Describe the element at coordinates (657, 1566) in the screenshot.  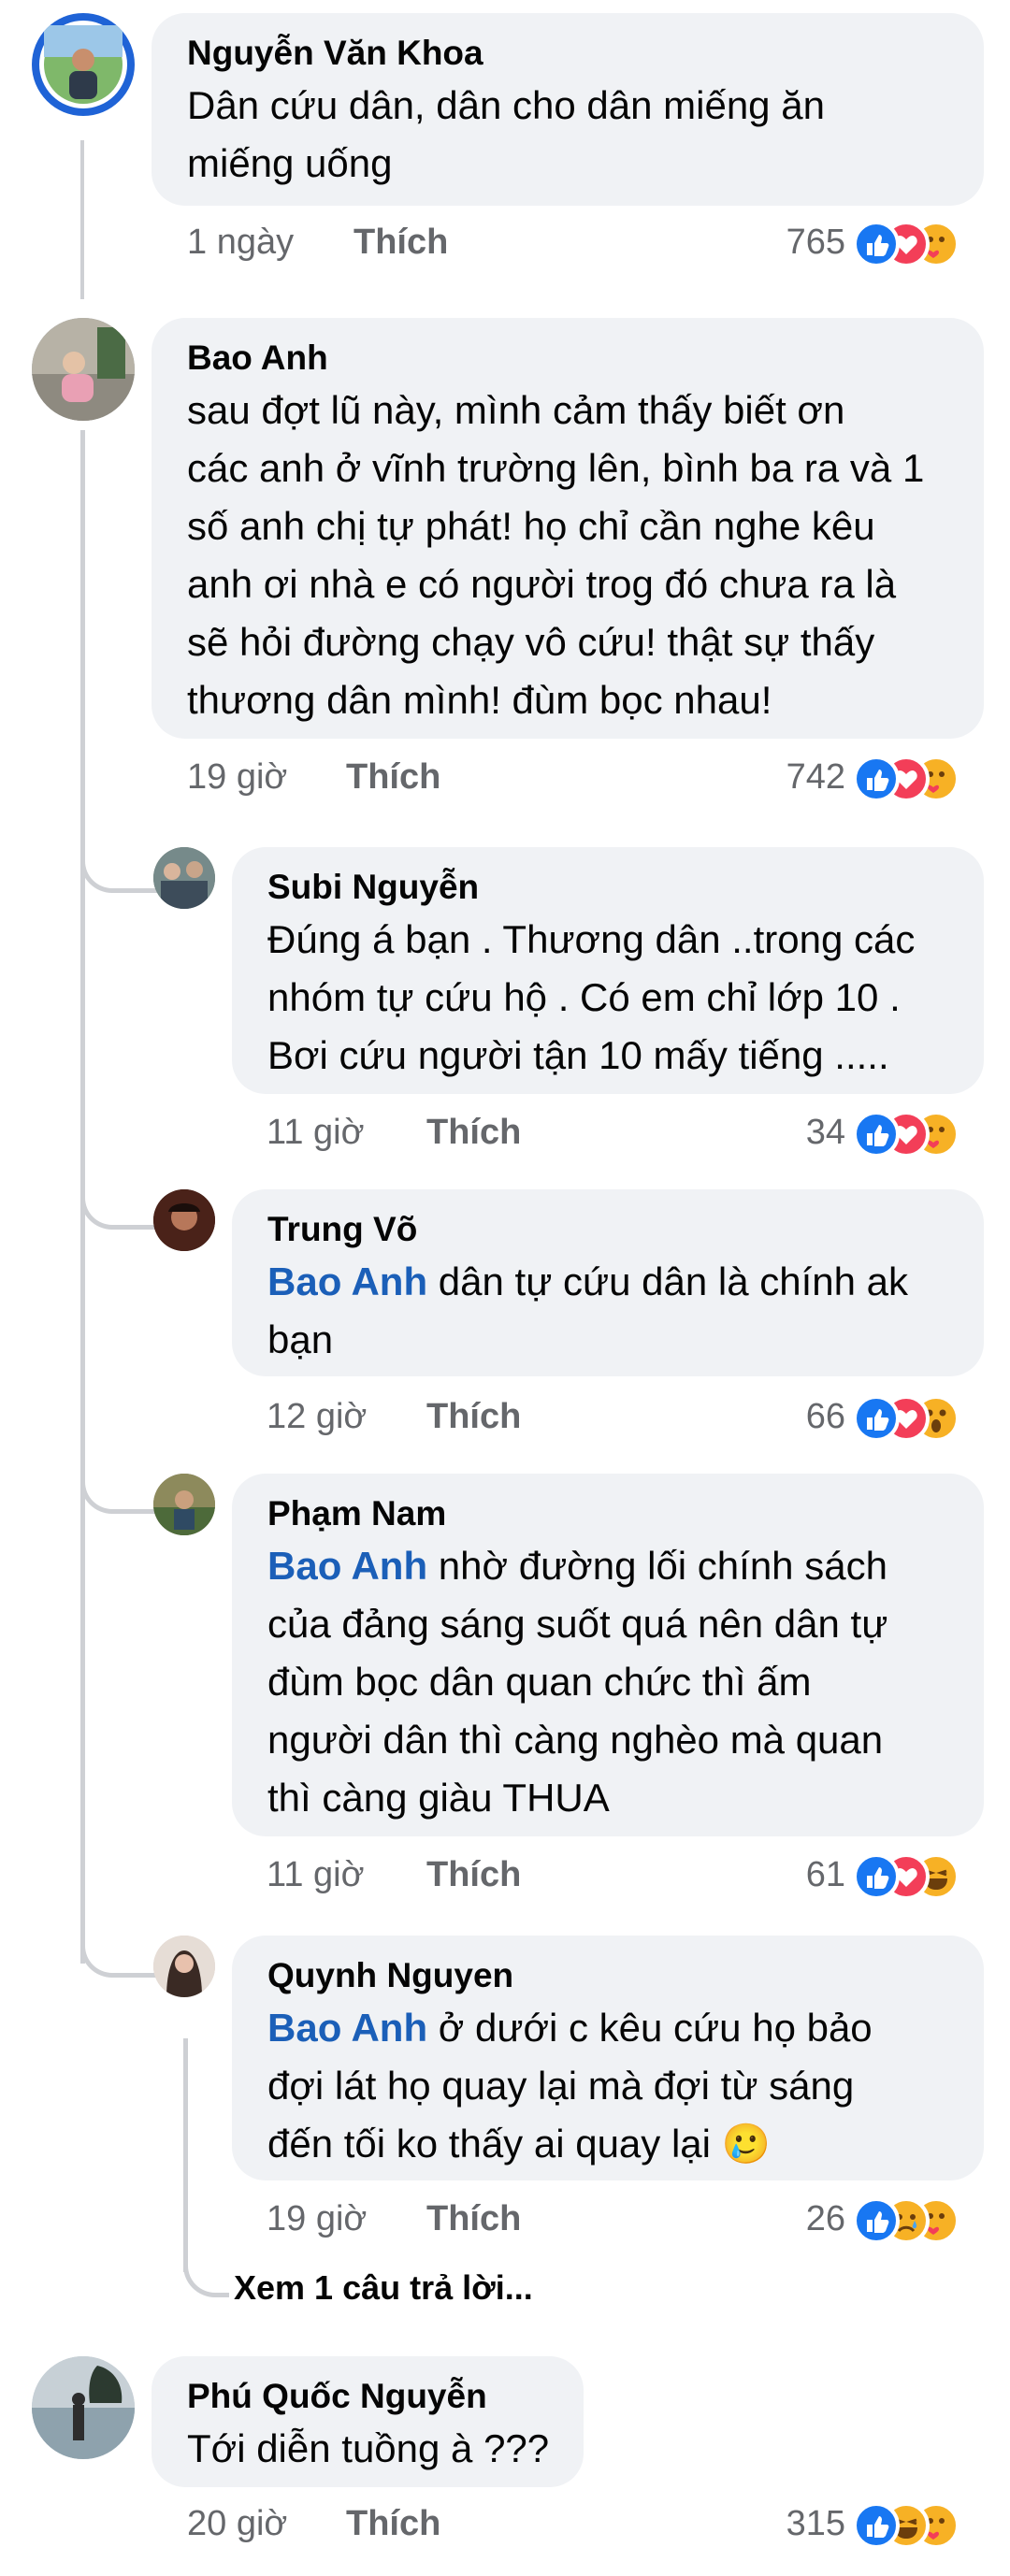
I see `reply-line-text: nhờ đường lối chính sách` at that location.